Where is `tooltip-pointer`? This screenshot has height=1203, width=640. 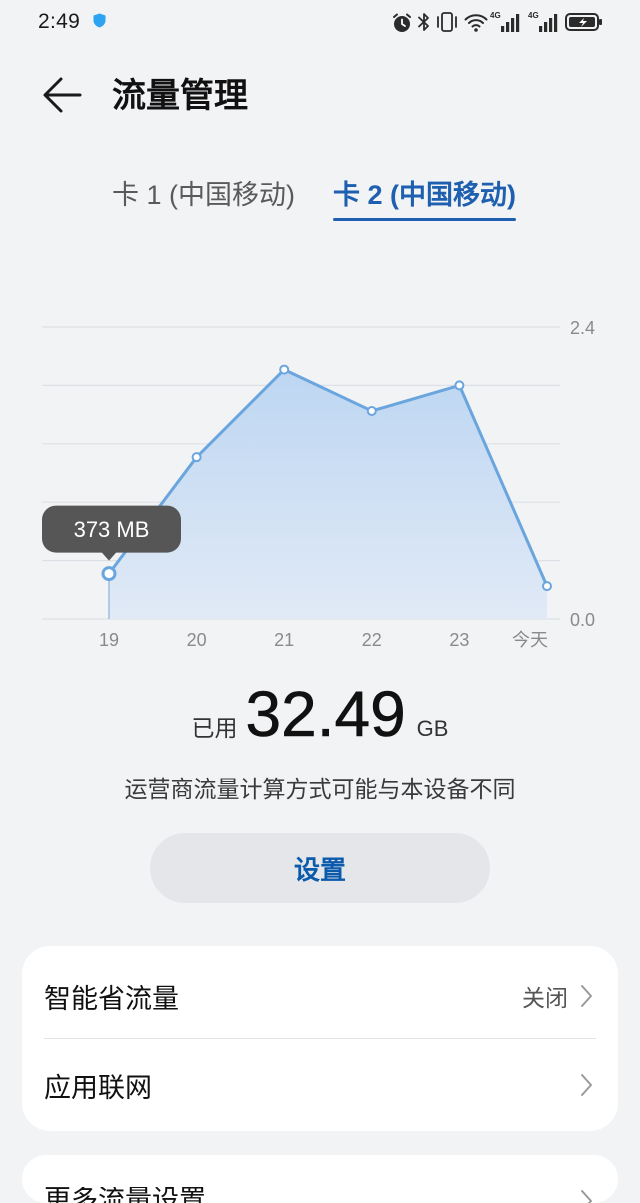
tooltip-pointer is located at coordinates (109, 556).